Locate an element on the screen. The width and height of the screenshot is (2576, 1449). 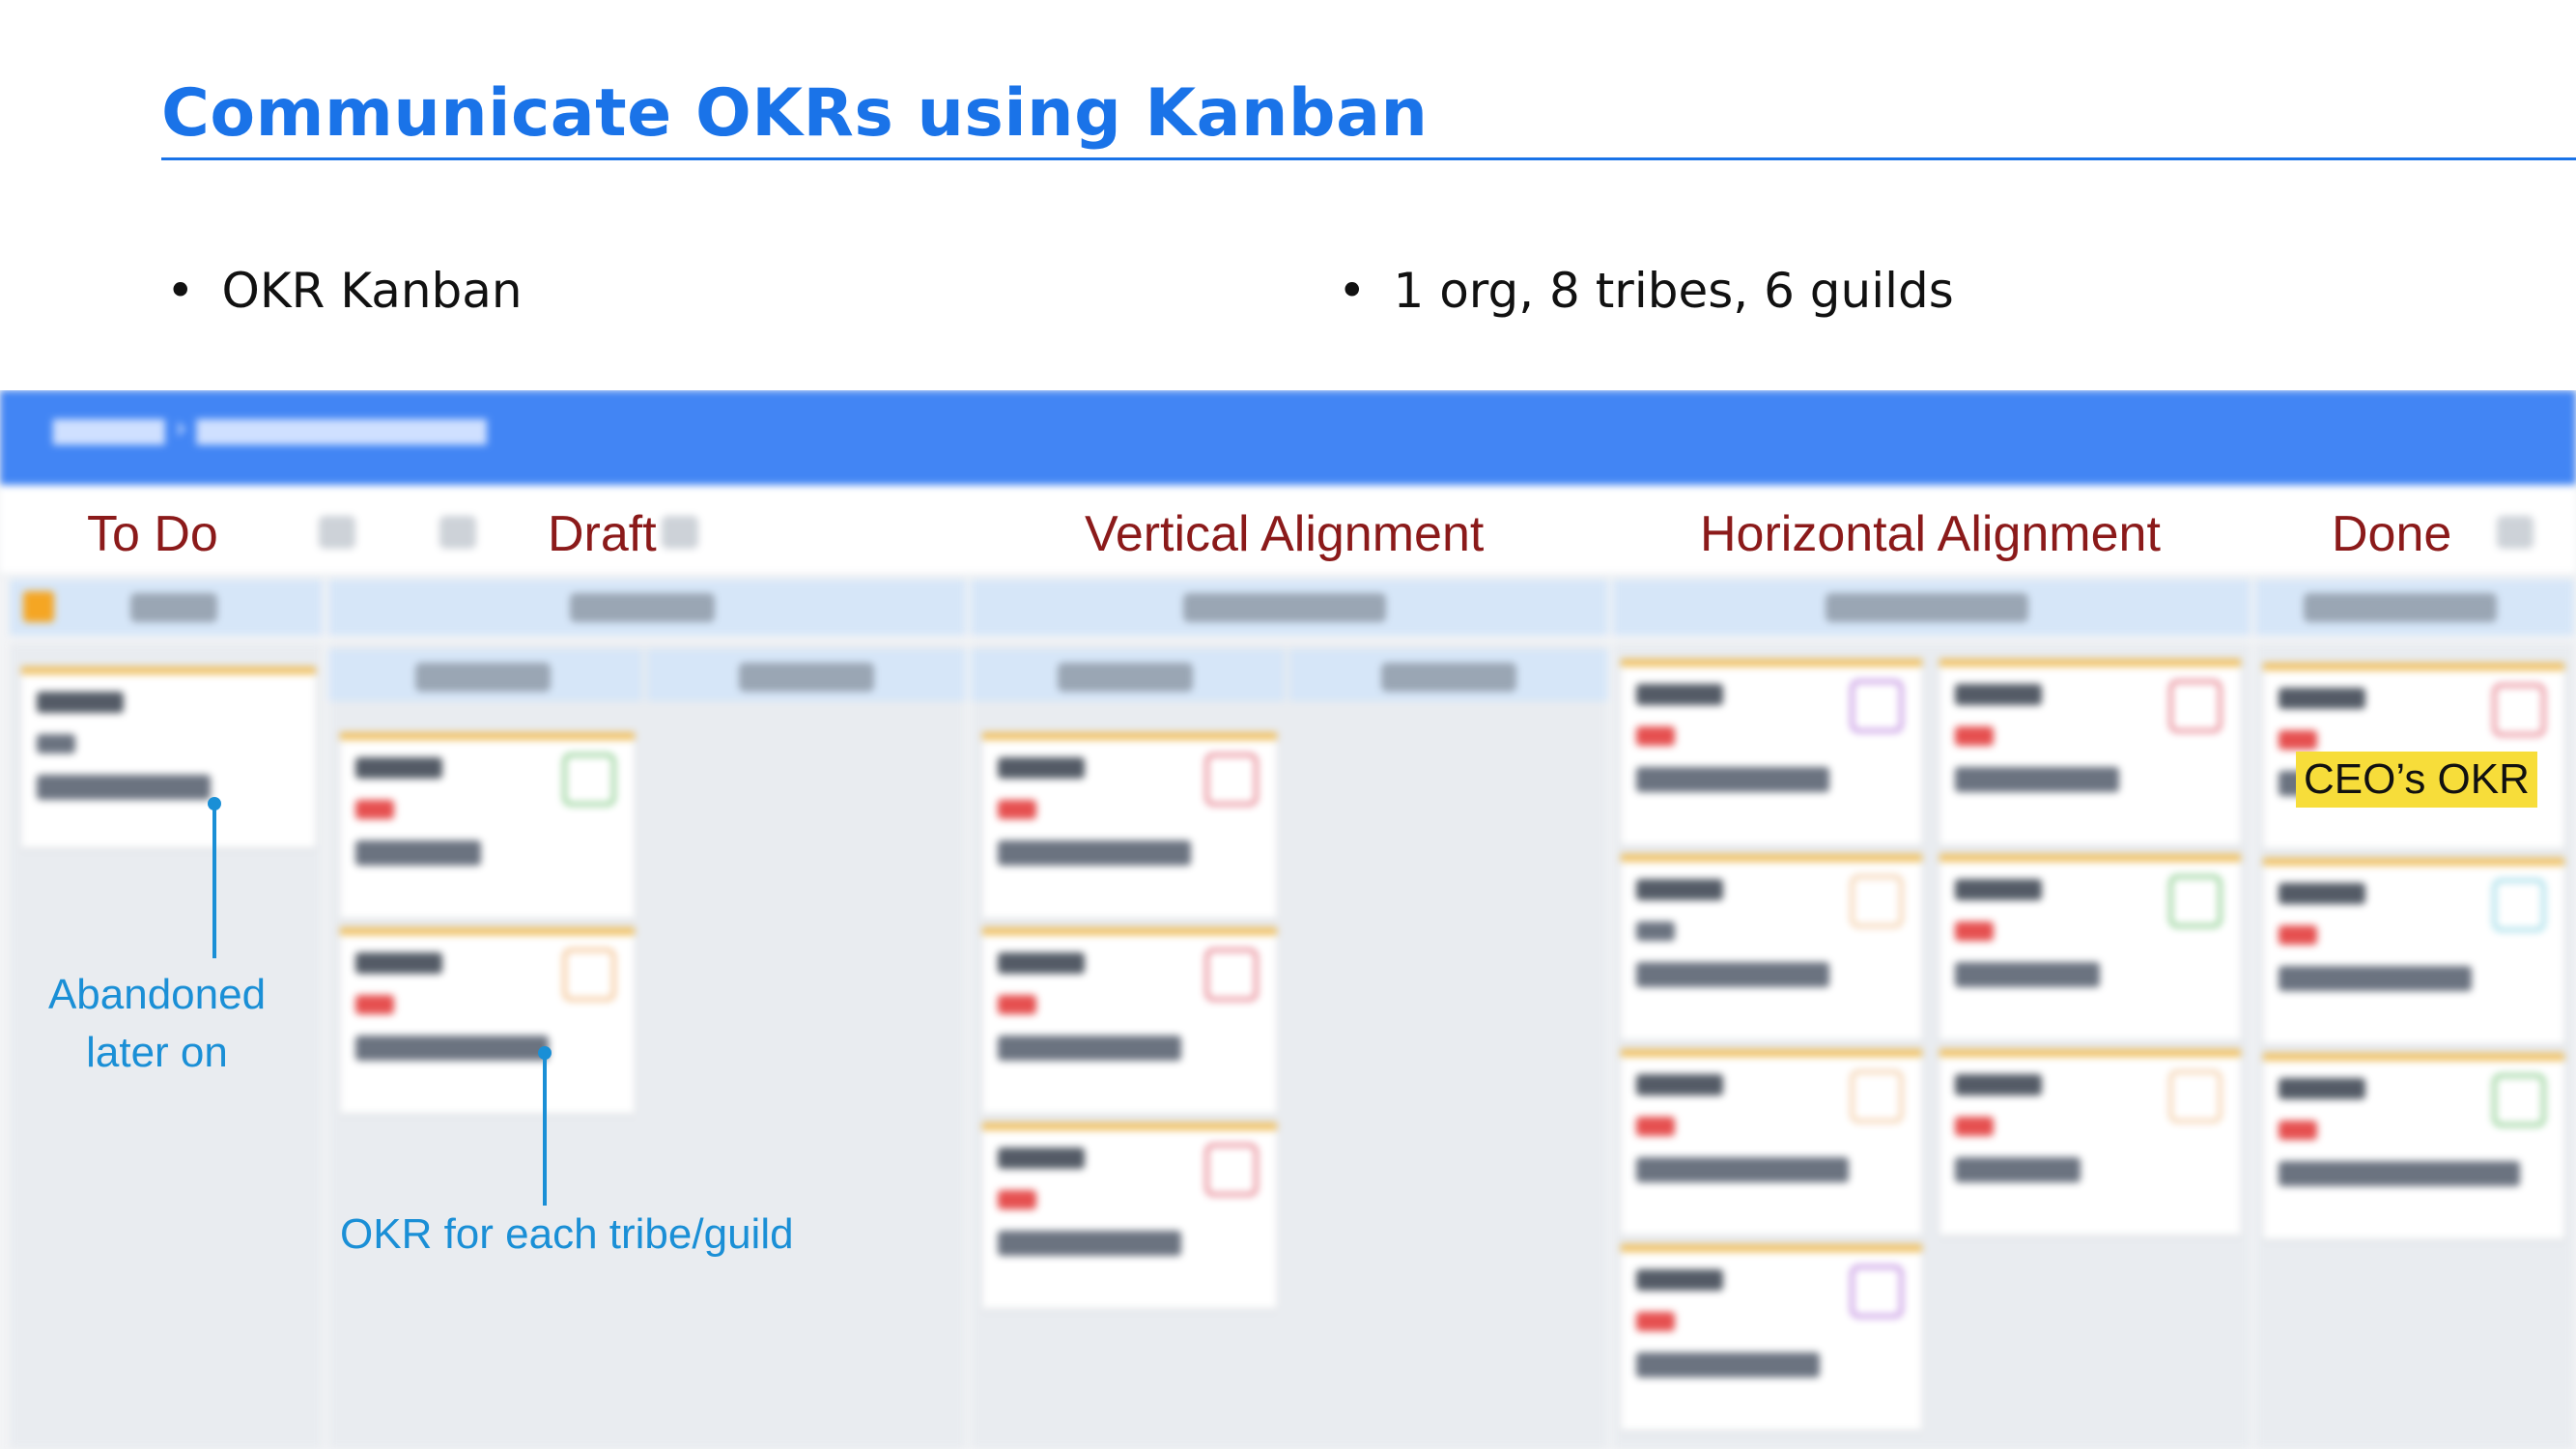
column-label-vertical-alignment: Vertical Alignment is located at coordinates (1285, 534).